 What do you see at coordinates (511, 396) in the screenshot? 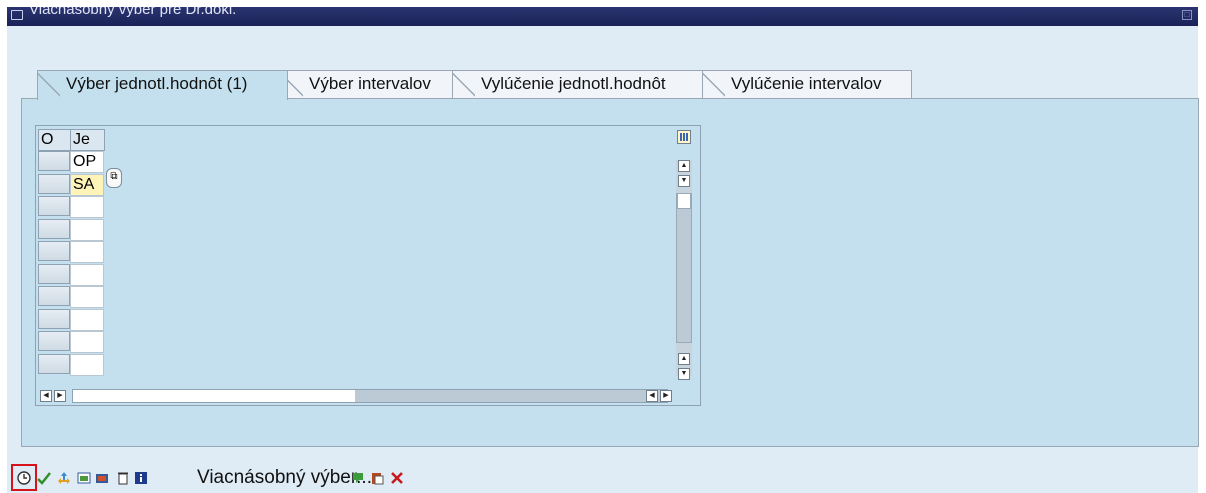
I see `horizontal-scroll-track` at bounding box center [511, 396].